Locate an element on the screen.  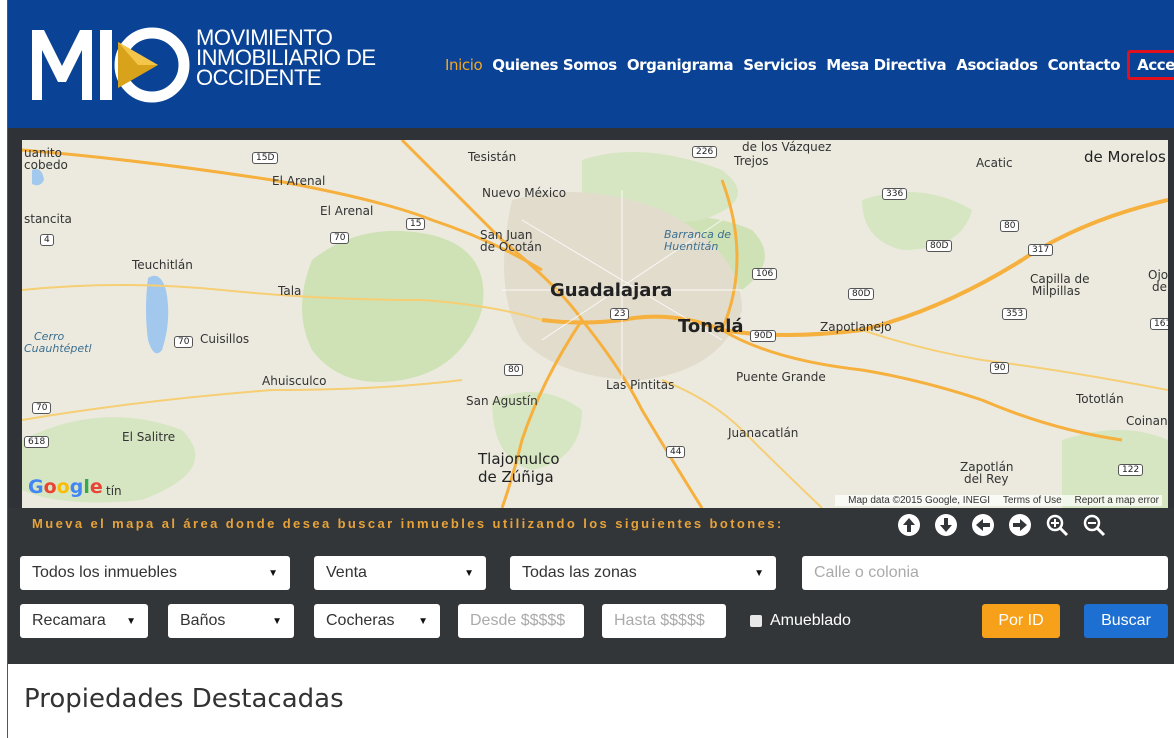
search-button: Buscar is located at coordinates (1126, 621).